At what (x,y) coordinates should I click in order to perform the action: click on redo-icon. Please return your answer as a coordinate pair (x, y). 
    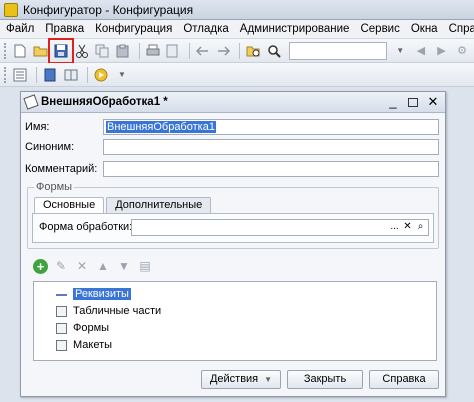
    Looking at the image, I should click on (224, 50).